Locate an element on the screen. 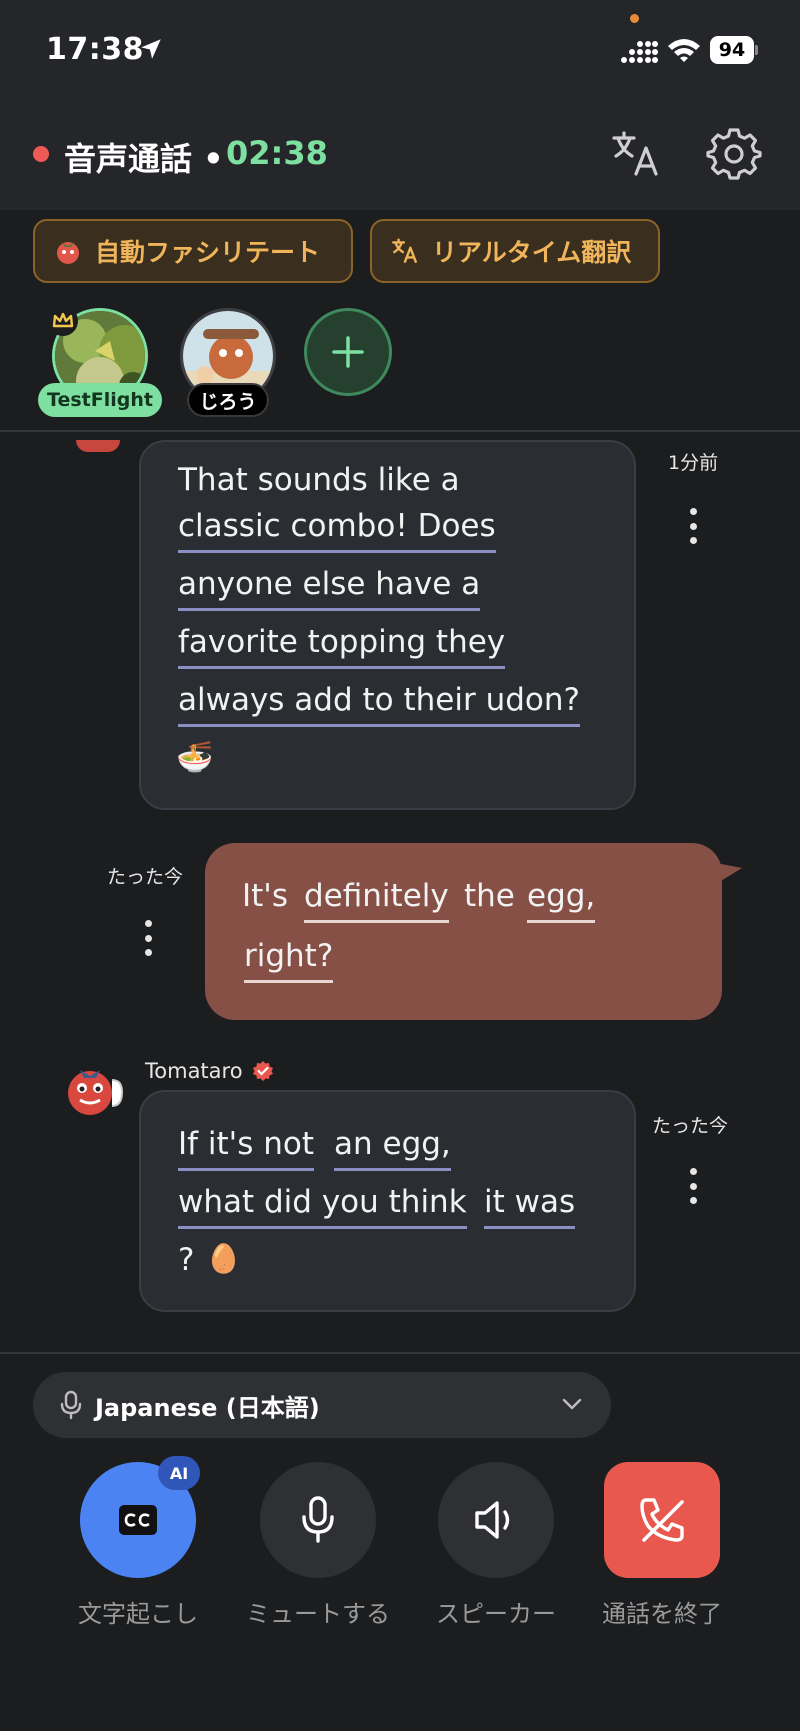 This screenshot has width=800, height=1731. message-text: That sounds like a is located at coordinates (319, 480).